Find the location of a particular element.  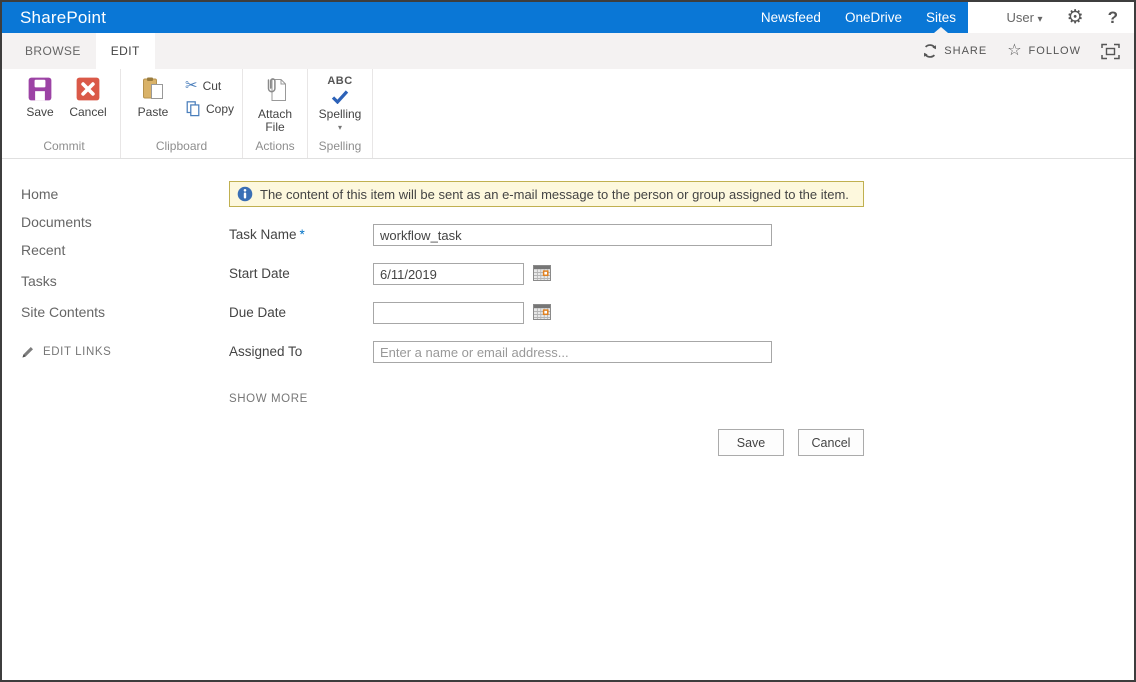

form-cancel-button: Cancel is located at coordinates (831, 442).